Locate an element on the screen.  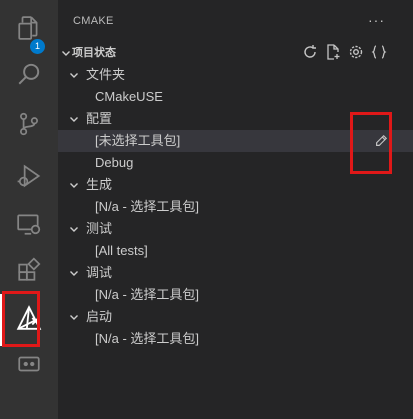
run-debug-icon is located at coordinates (29, 178).